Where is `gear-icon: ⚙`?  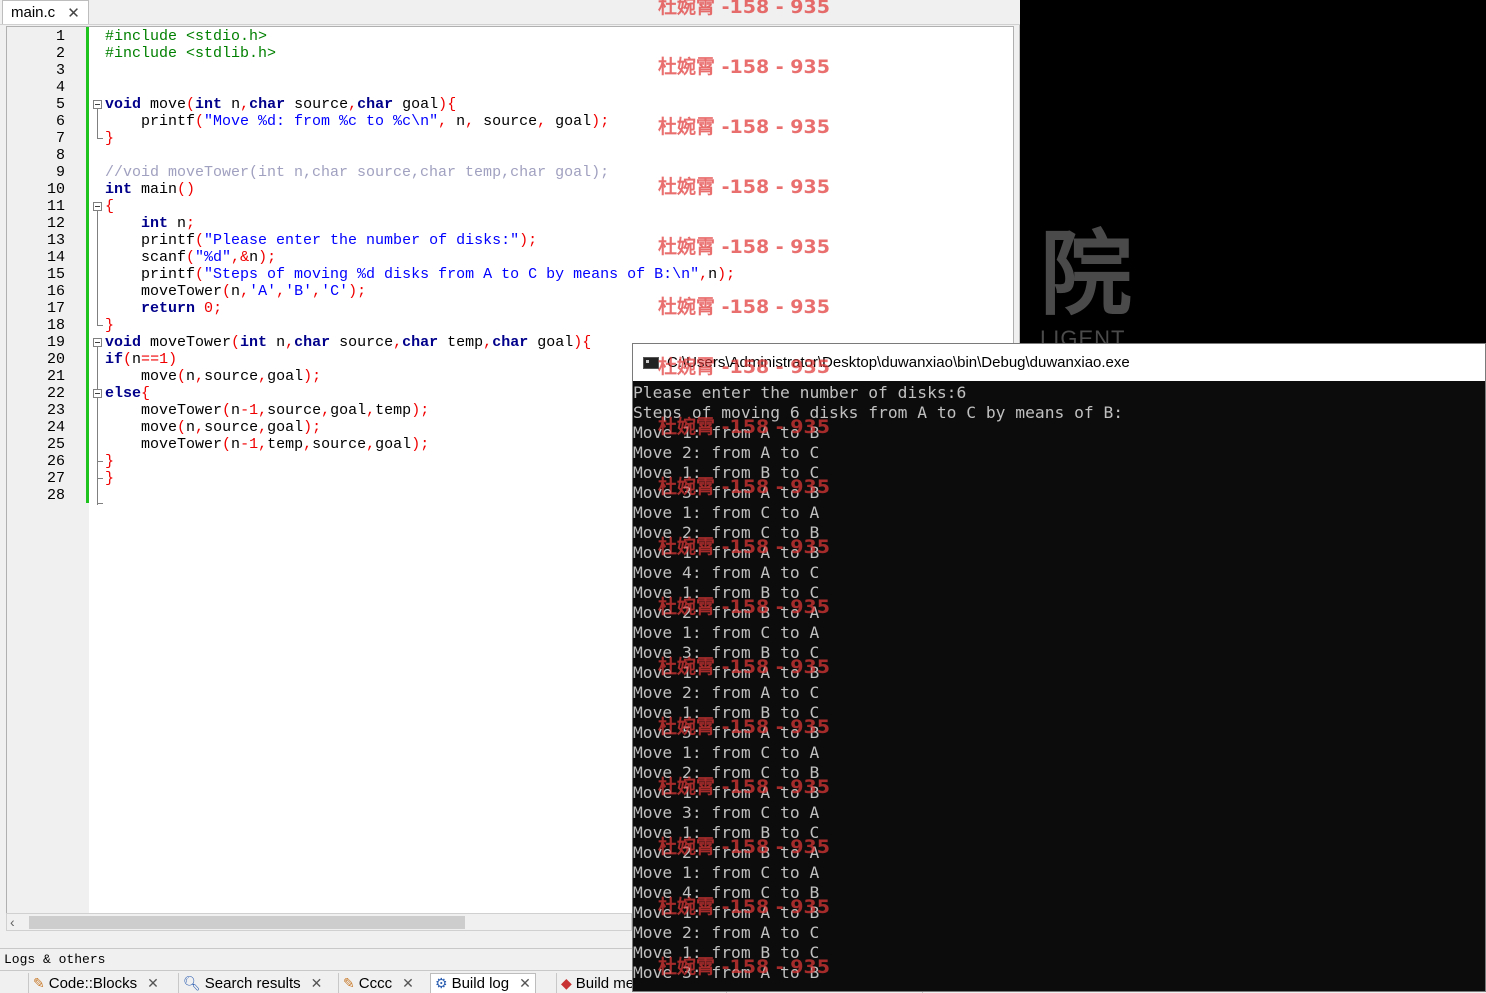 gear-icon: ⚙ is located at coordinates (441, 983).